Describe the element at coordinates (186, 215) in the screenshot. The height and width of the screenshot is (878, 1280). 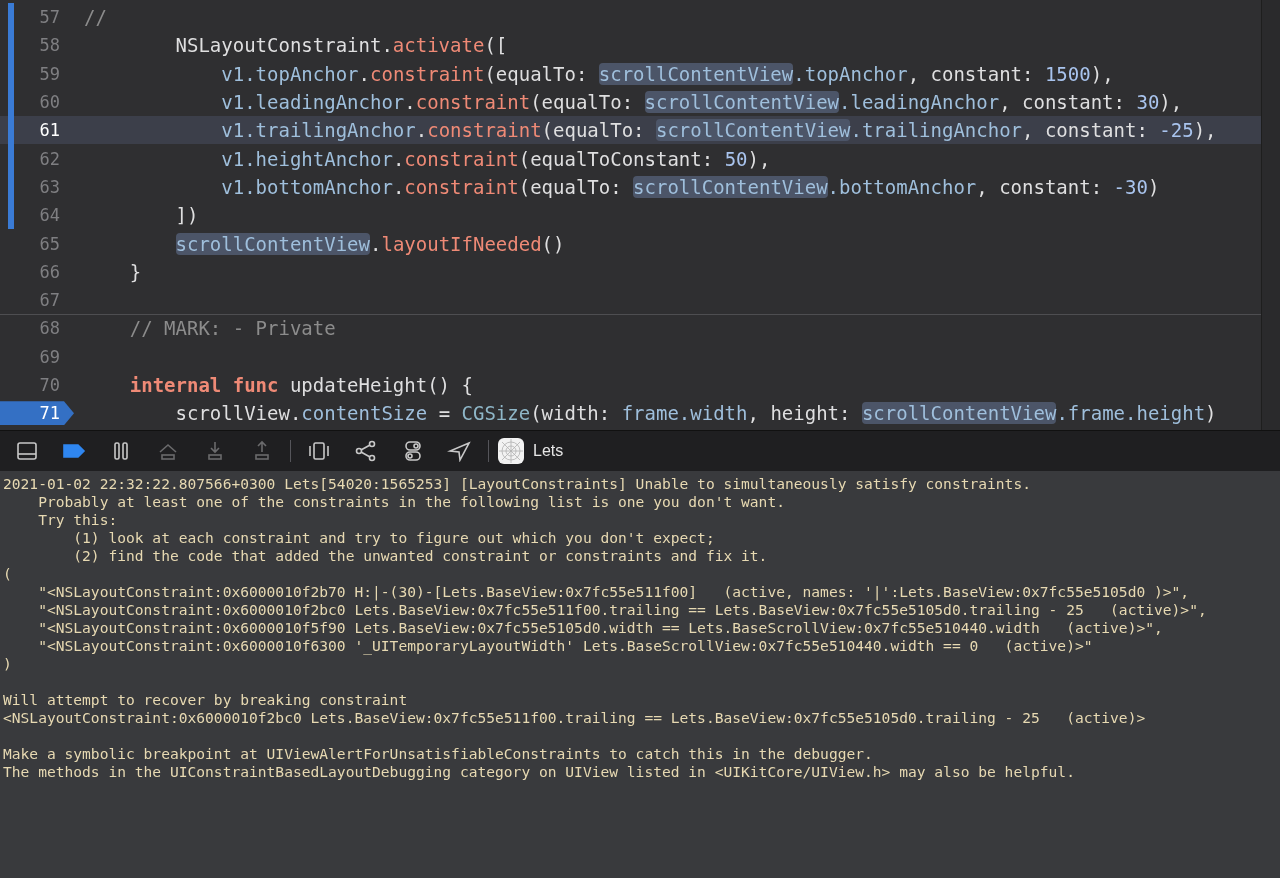
I see `code-line: ])` at that location.